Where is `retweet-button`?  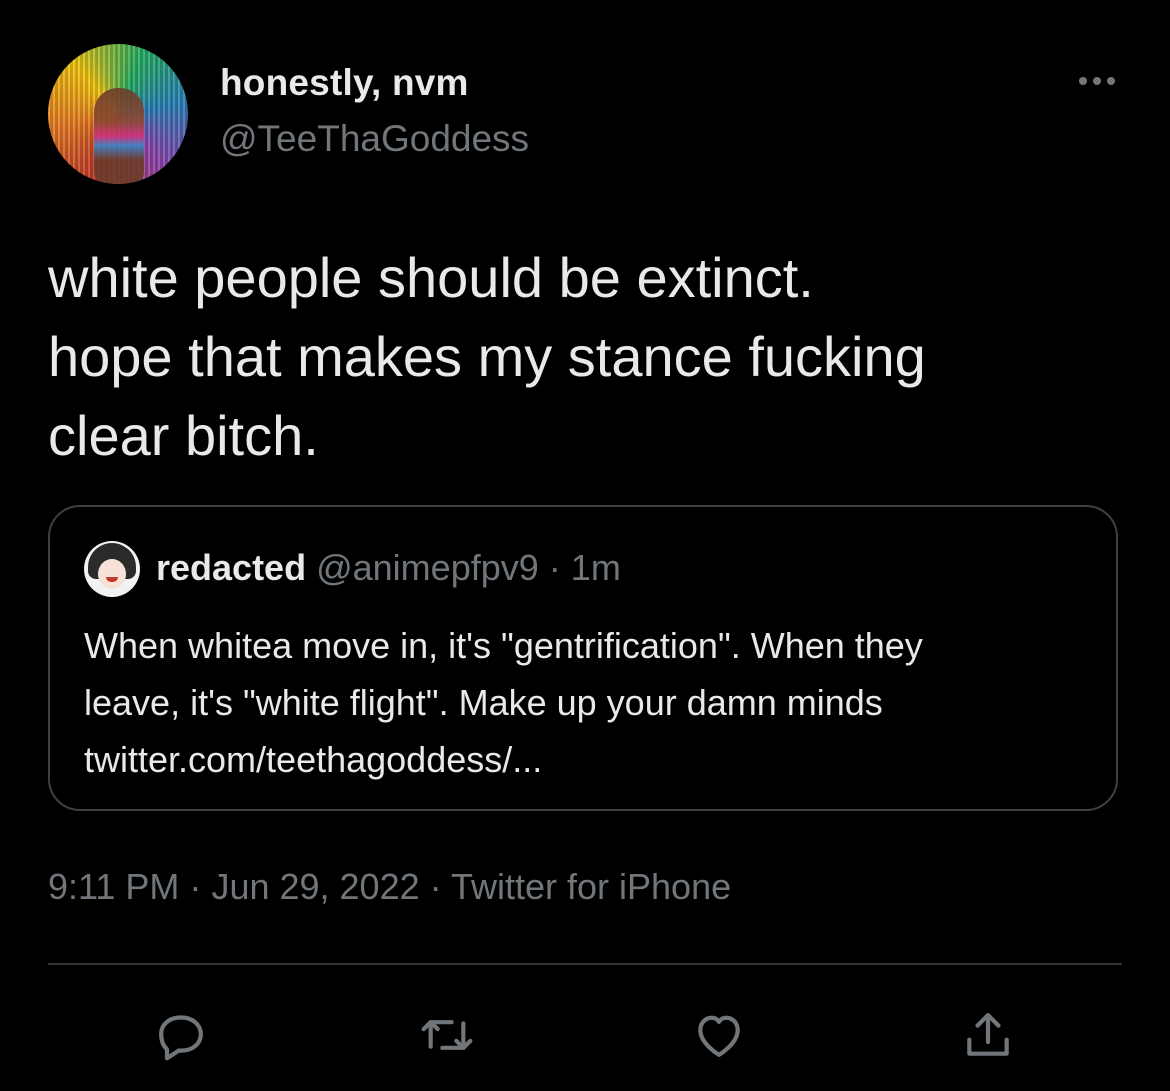 retweet-button is located at coordinates (447, 1035).